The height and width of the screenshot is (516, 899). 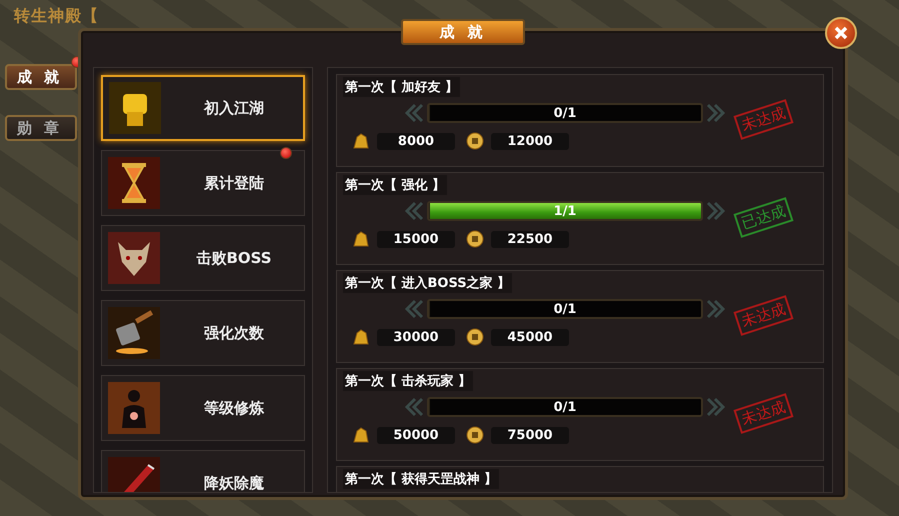 What do you see at coordinates (203, 471) in the screenshot?
I see `category-item: 降妖除魔` at bounding box center [203, 471].